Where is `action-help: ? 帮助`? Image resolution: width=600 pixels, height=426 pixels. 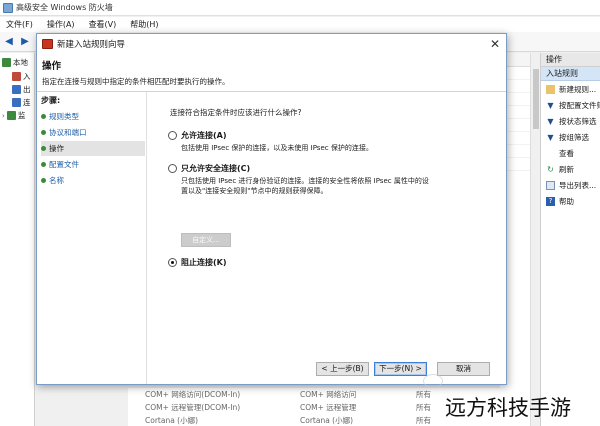
action-help: ? 帮助 is located at coordinates (570, 201).